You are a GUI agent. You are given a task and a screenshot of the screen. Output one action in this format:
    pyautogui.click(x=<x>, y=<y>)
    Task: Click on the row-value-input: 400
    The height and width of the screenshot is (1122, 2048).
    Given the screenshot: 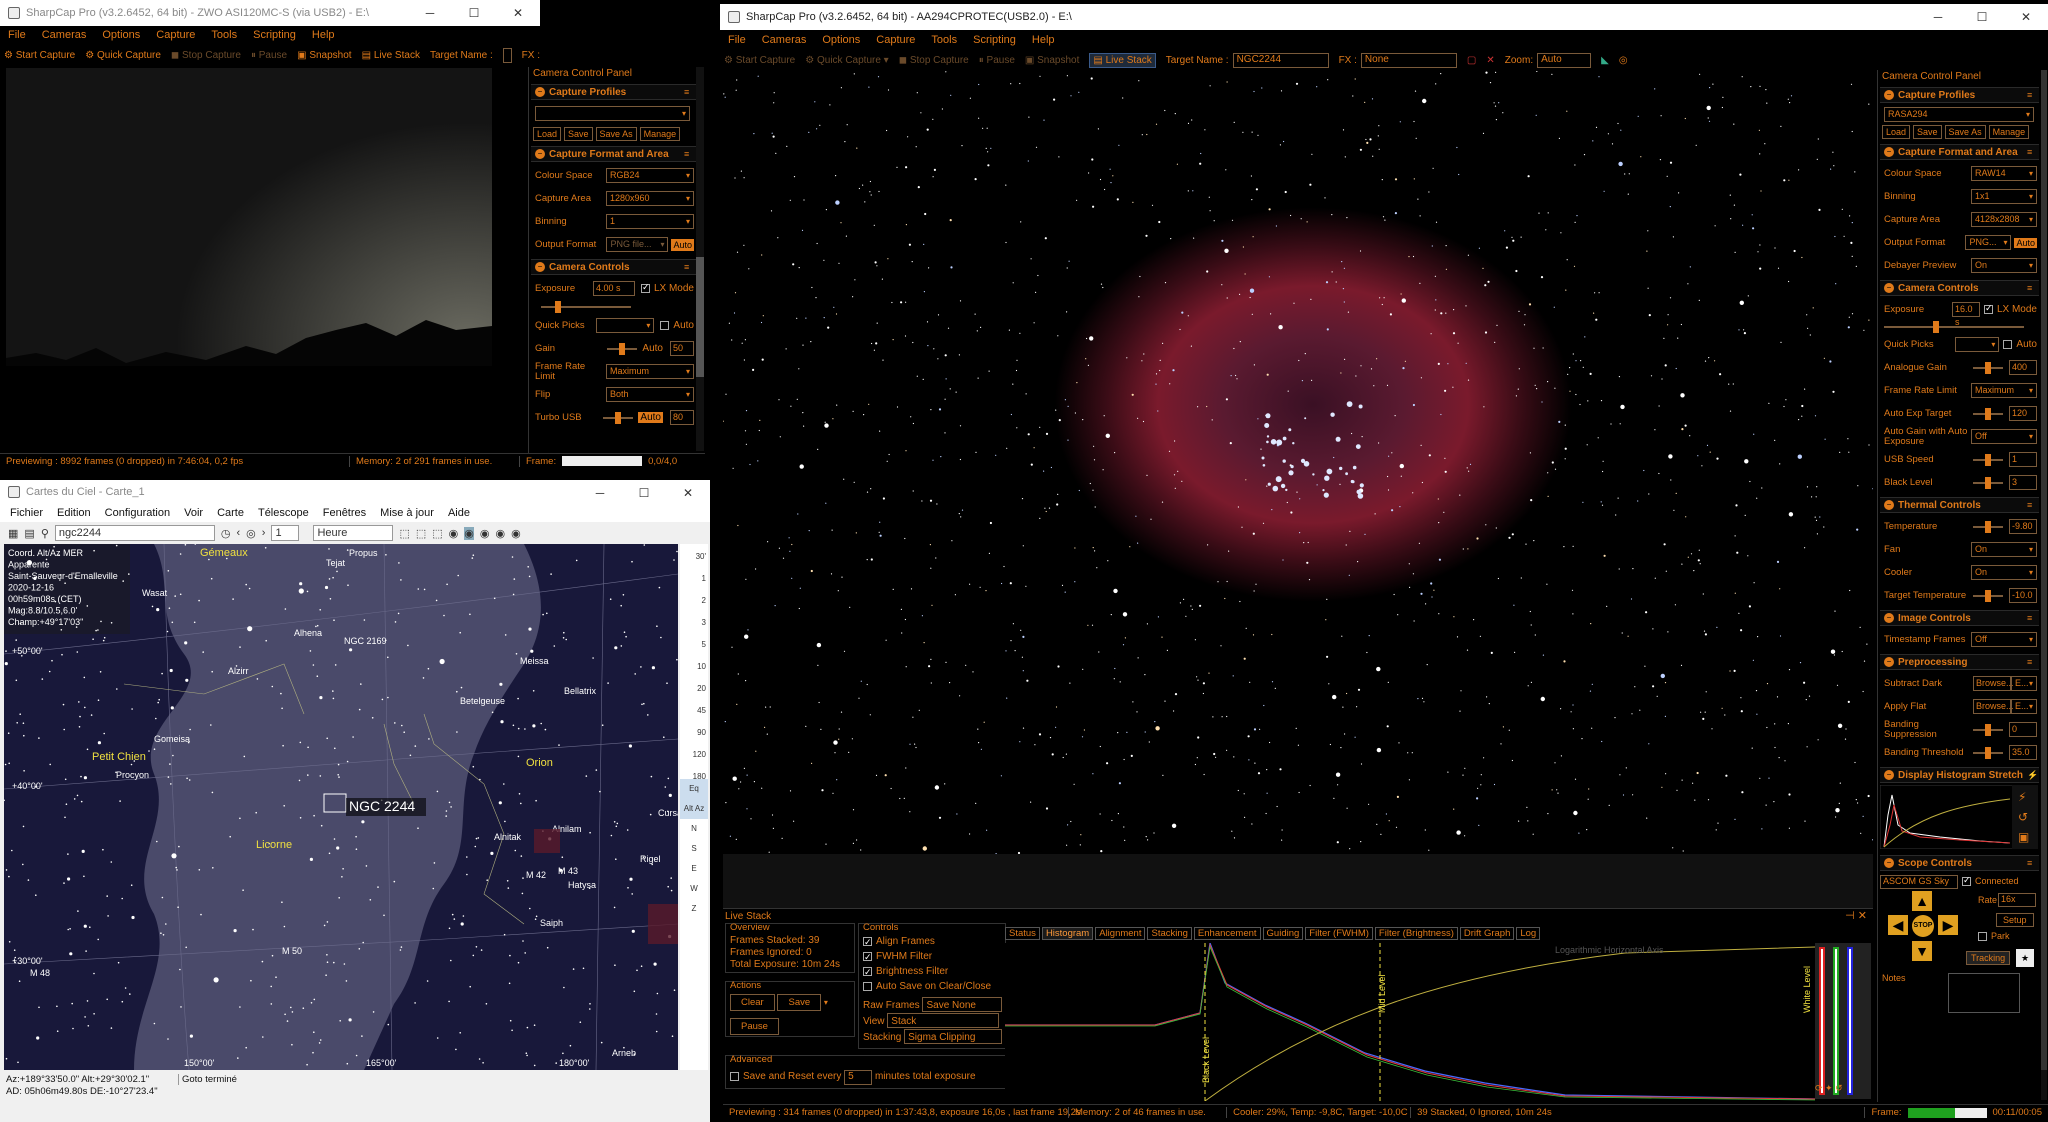 What is the action you would take?
    pyautogui.click(x=2023, y=367)
    